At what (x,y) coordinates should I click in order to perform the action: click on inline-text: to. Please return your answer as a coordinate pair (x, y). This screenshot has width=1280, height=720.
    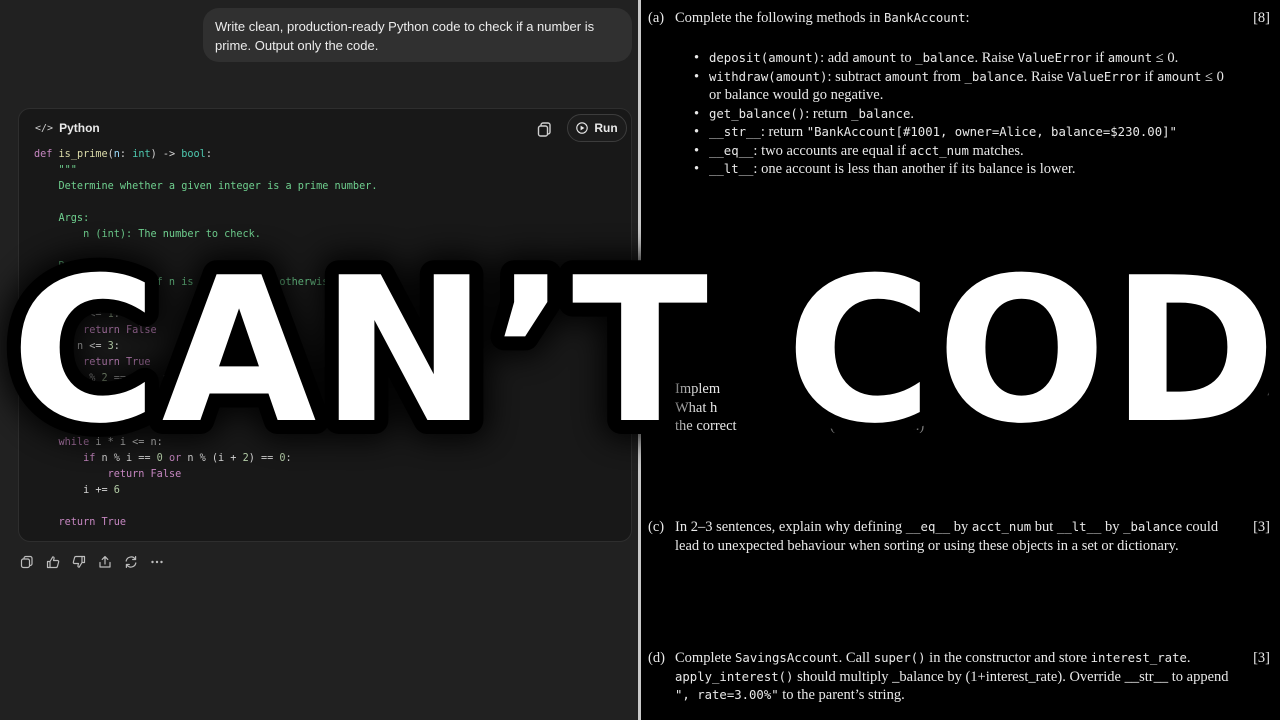
    Looking at the image, I should click on (906, 58).